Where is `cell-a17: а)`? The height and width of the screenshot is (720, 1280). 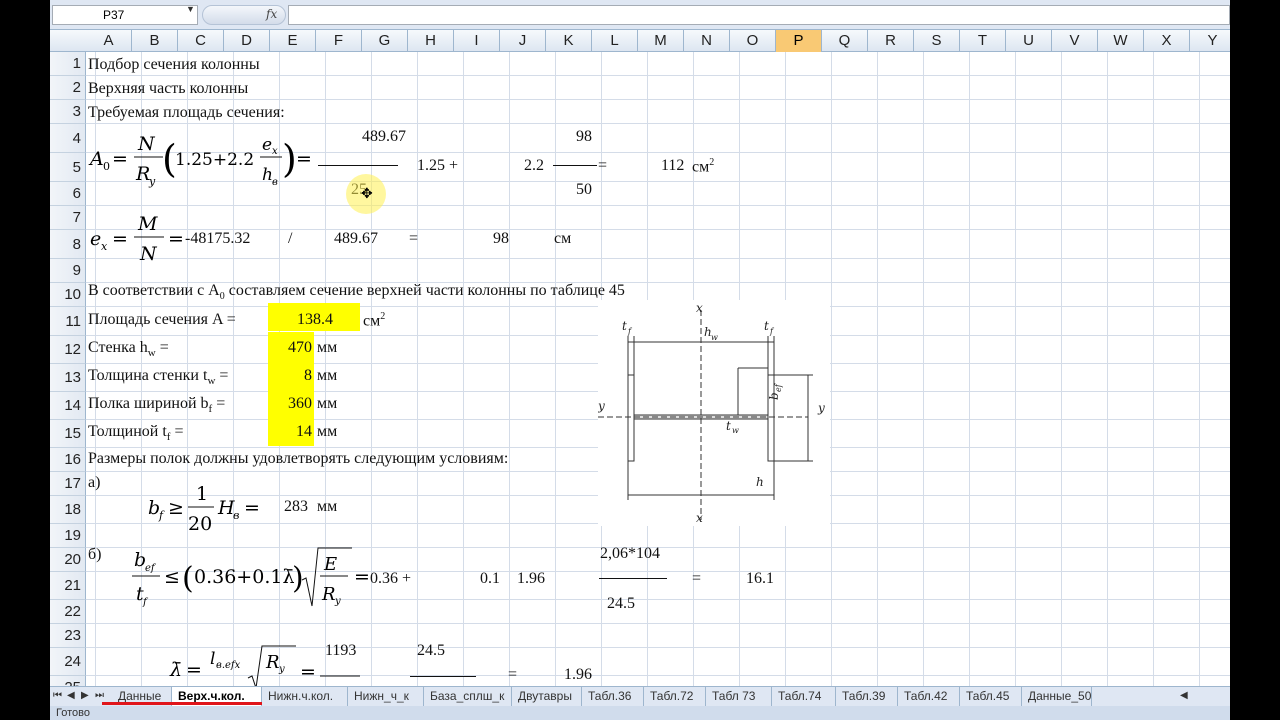 cell-a17: а) is located at coordinates (94, 483).